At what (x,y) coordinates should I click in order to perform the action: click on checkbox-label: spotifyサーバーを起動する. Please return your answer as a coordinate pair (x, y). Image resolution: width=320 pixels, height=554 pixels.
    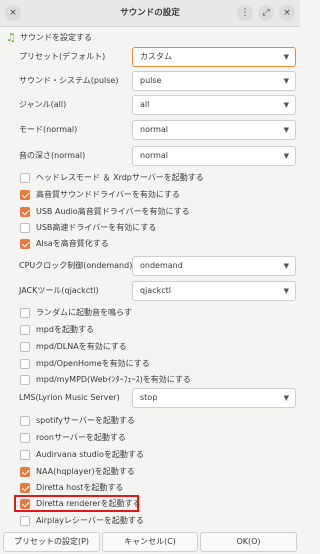
    Looking at the image, I should click on (85, 420).